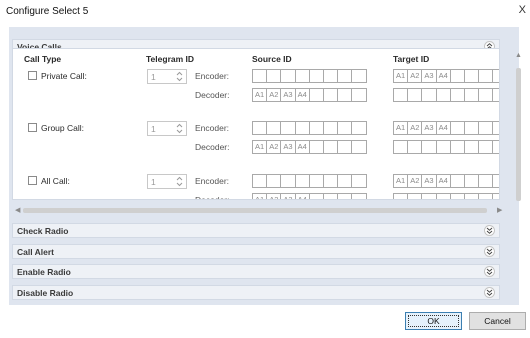  Describe the element at coordinates (32, 75) in the screenshot. I see `private-call-checkbox` at that location.